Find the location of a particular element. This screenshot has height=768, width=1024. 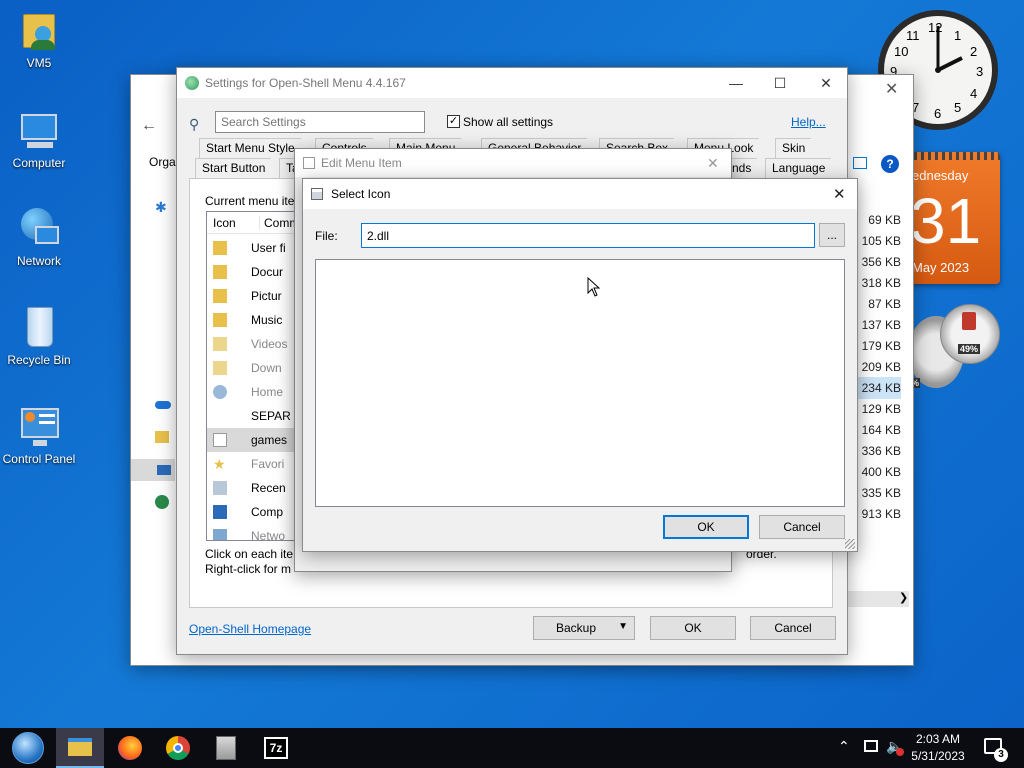

notification-count-badge: 3 is located at coordinates (1001, 755).